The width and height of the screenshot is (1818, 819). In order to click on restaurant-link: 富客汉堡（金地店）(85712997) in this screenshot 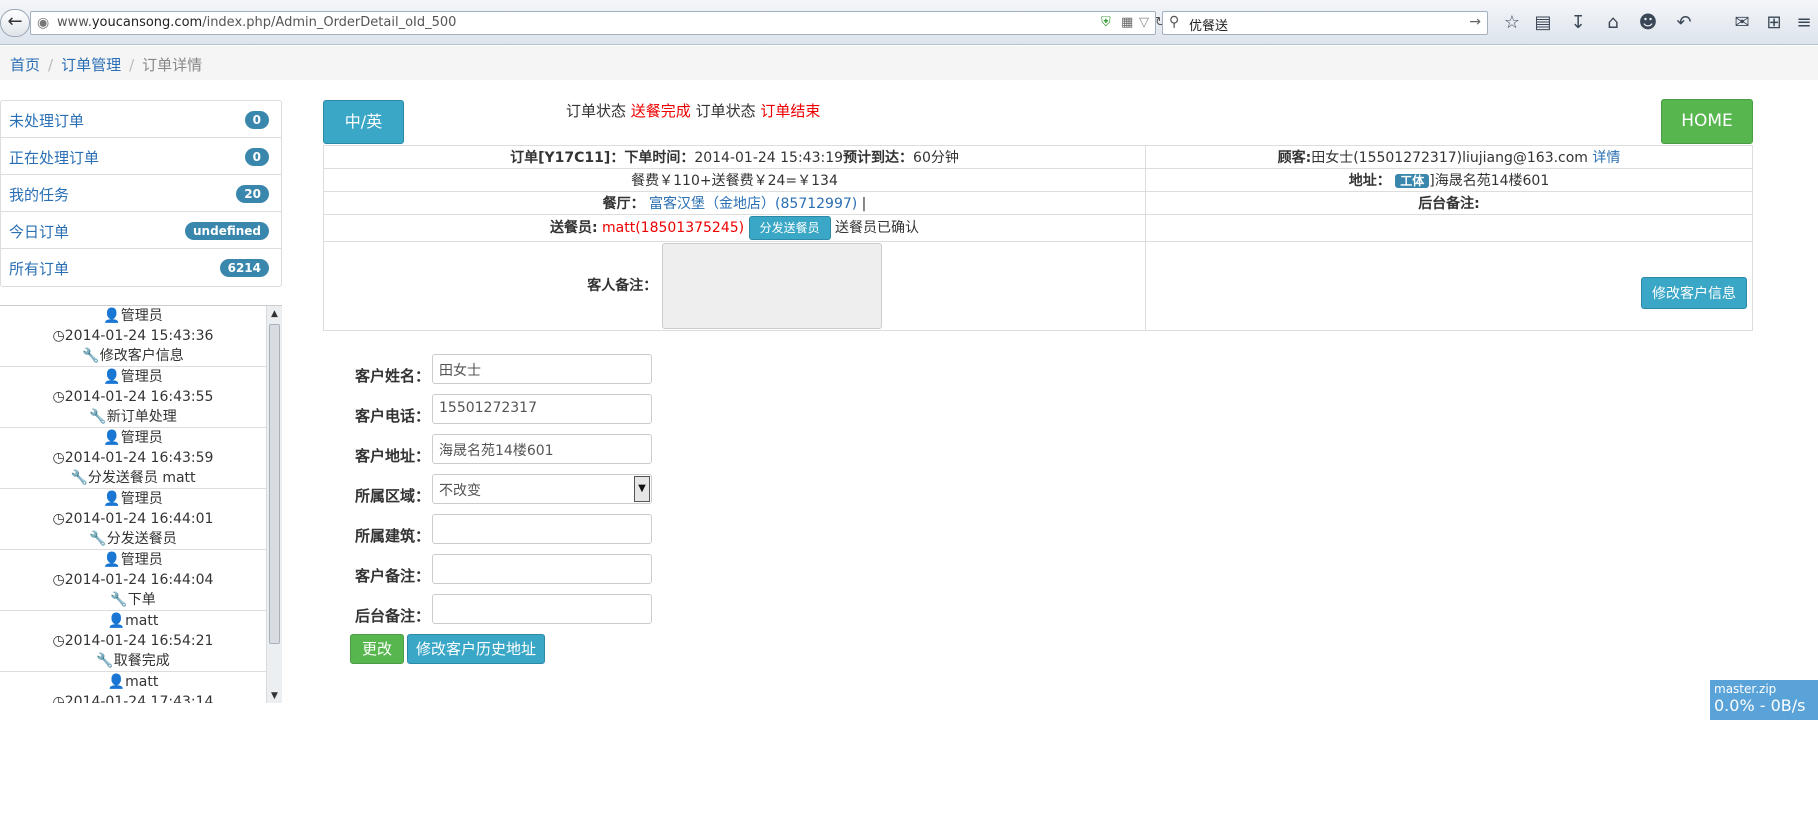, I will do `click(753, 204)`.